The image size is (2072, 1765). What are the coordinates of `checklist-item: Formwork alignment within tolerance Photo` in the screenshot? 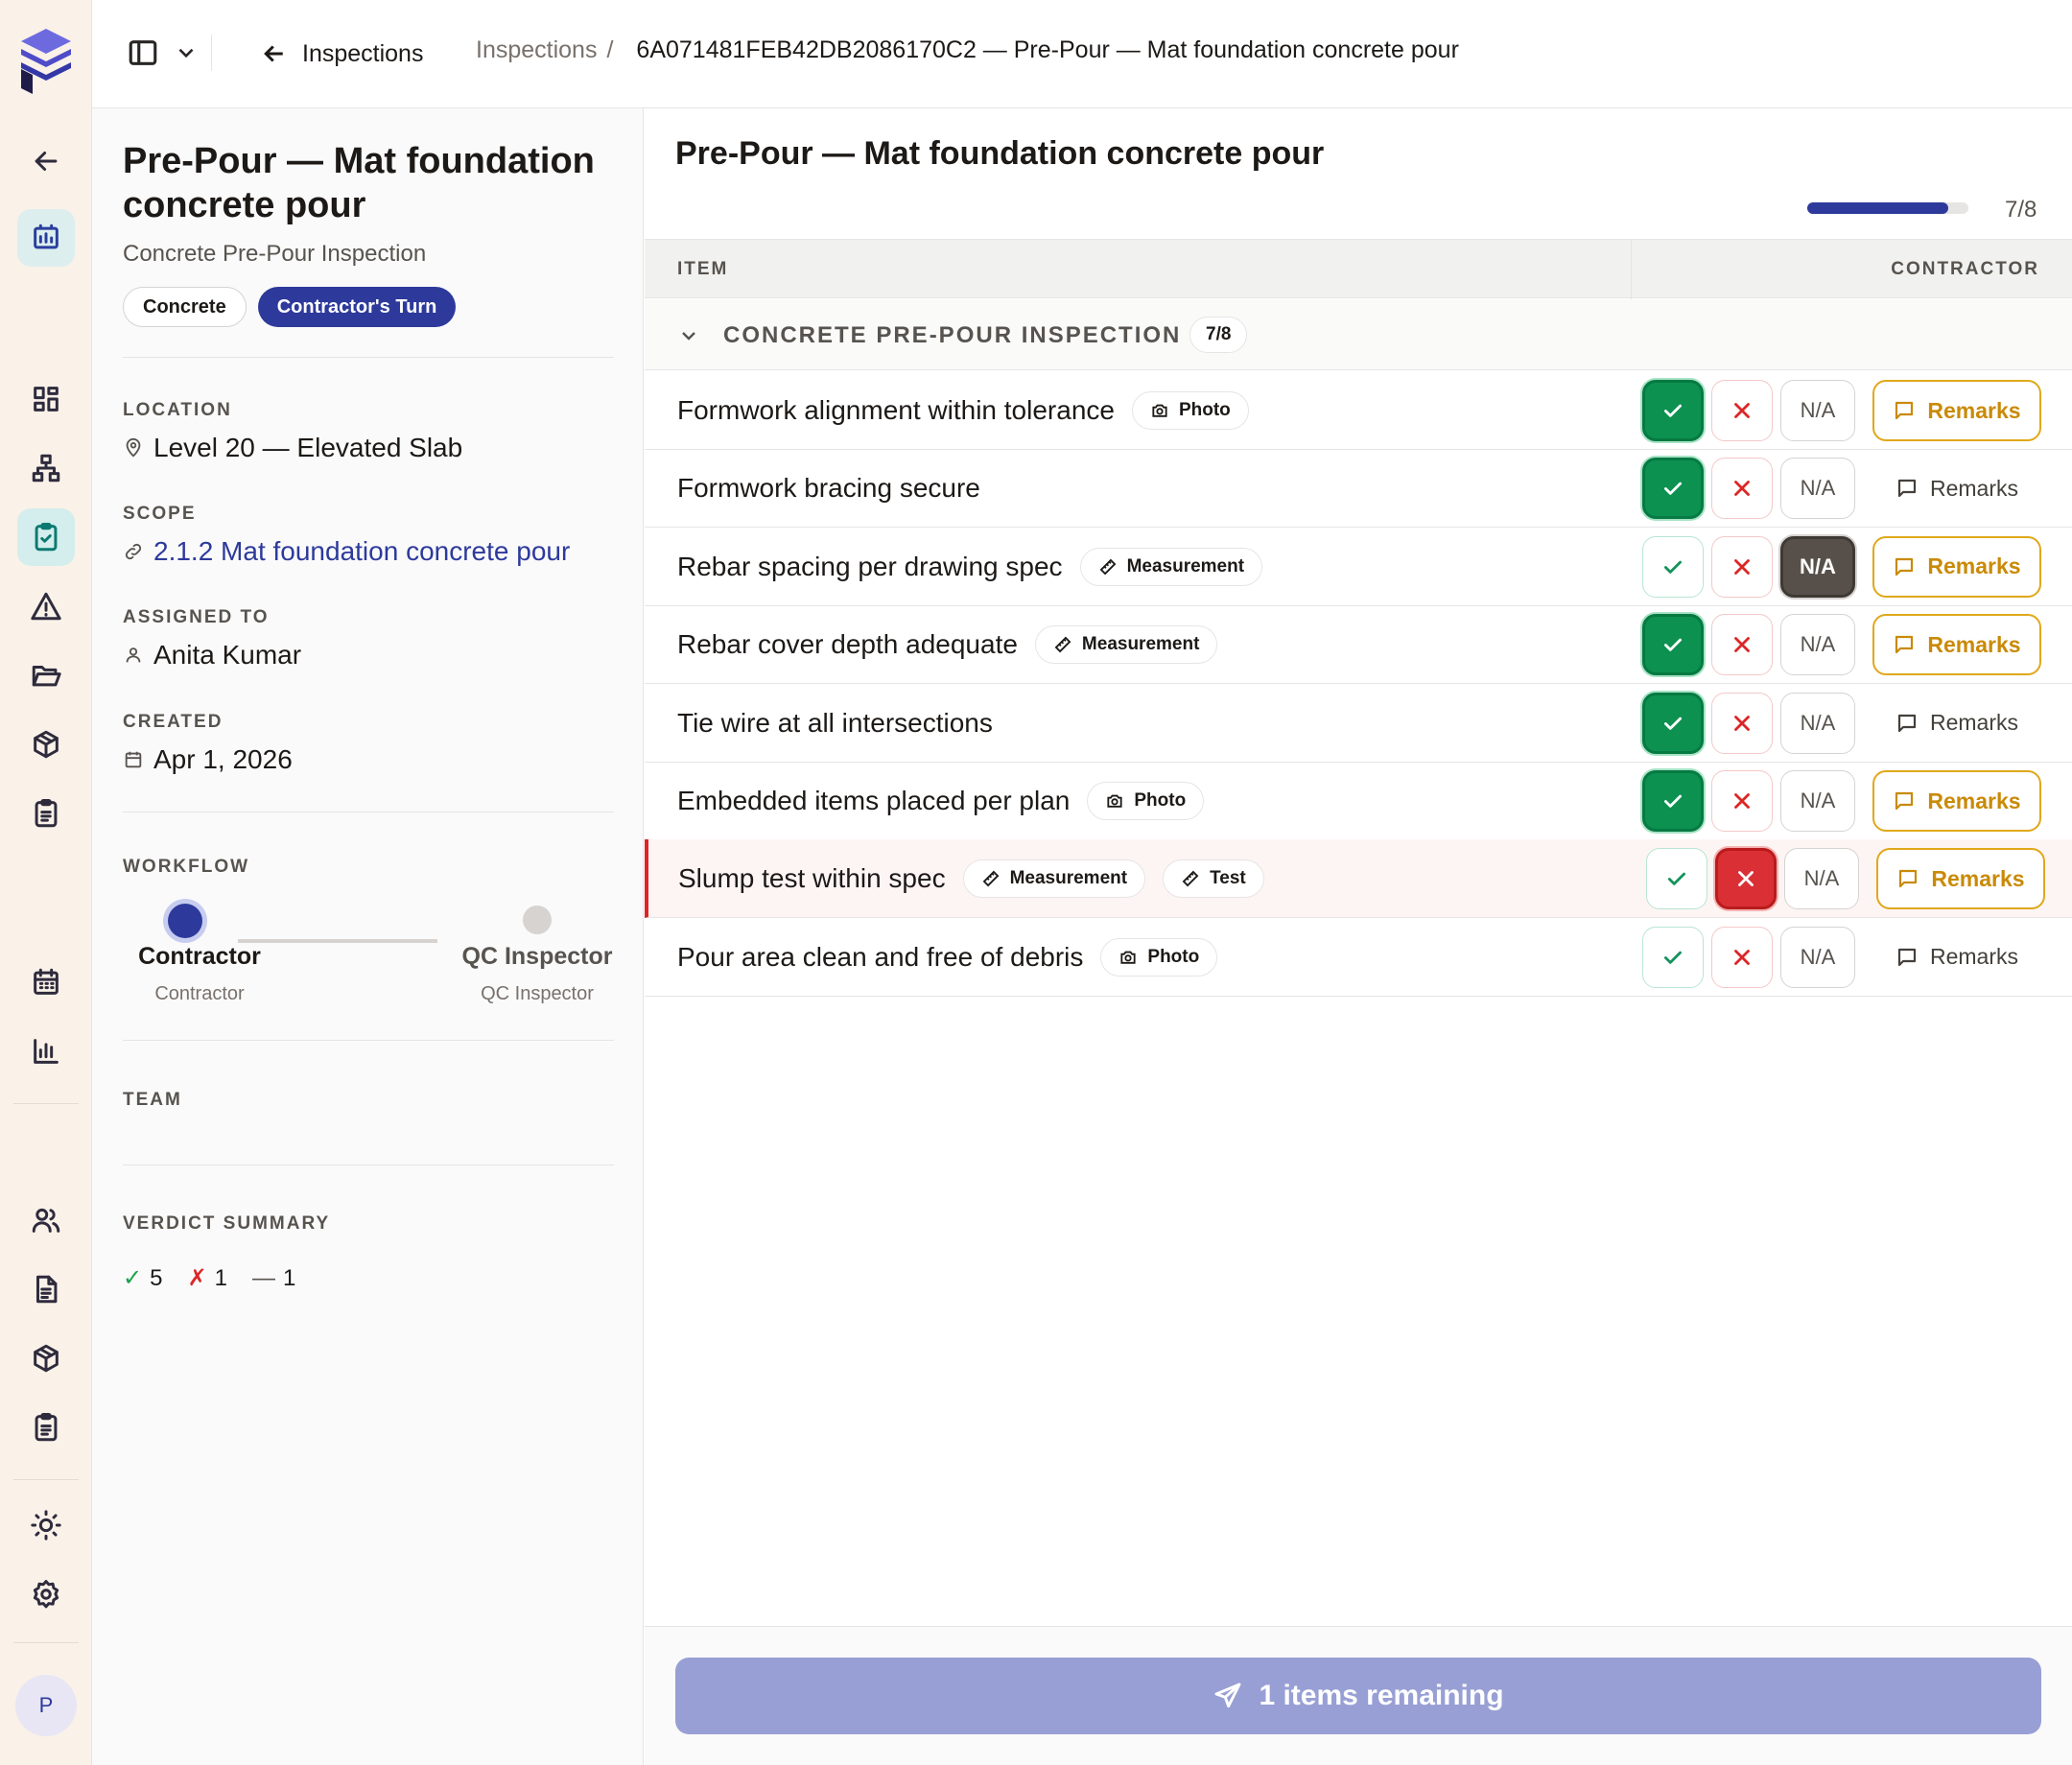 It's located at (963, 410).